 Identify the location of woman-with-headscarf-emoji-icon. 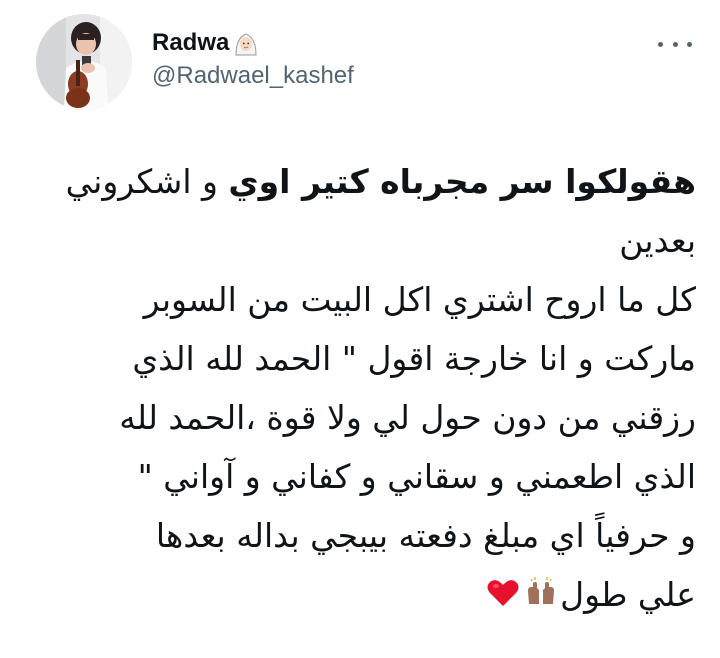
(246, 43).